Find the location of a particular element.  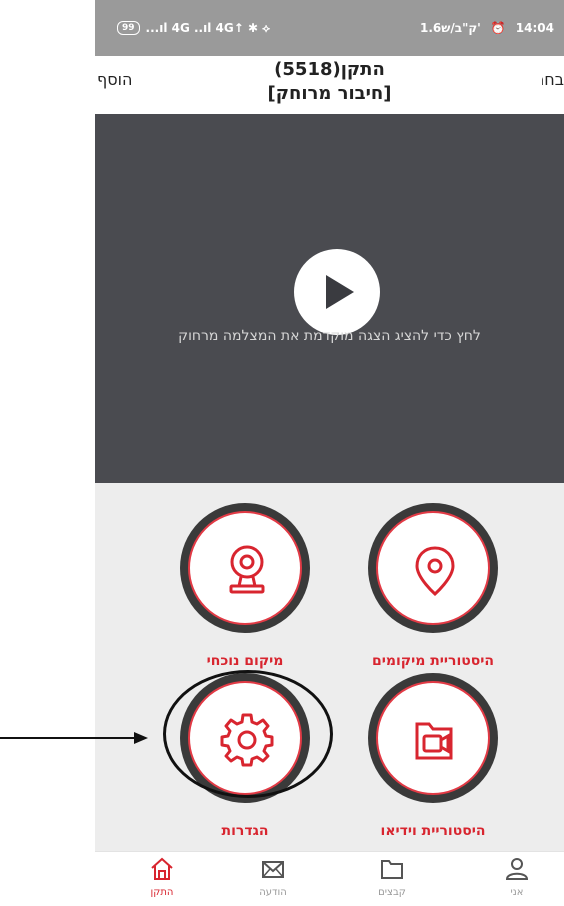

current-location-ring is located at coordinates (245, 568).